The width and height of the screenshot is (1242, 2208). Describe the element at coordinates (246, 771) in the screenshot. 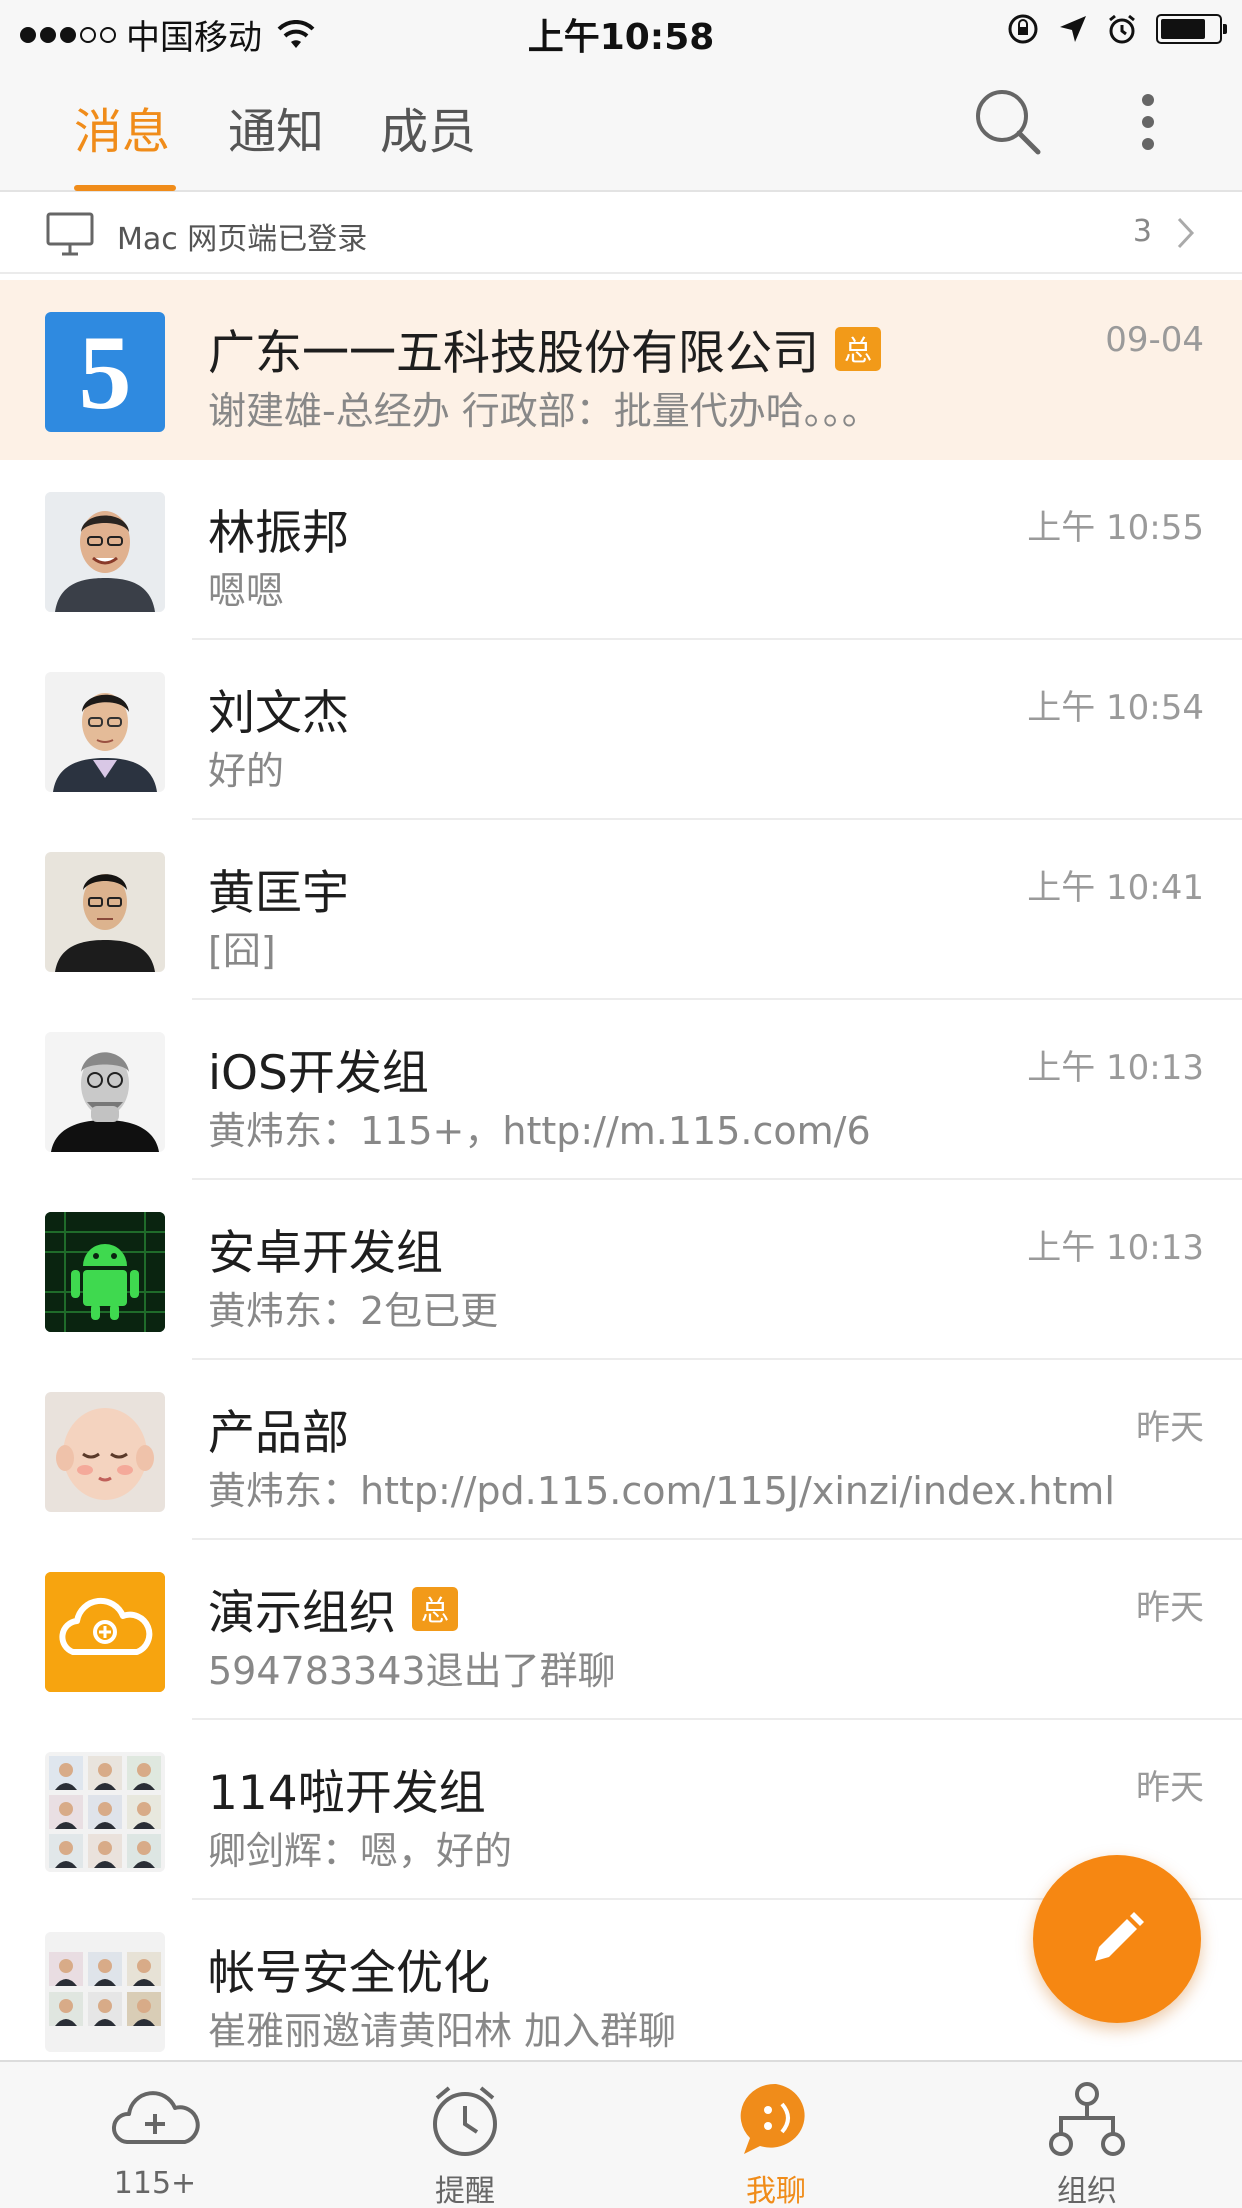

I see `conversation-preview: 好的` at that location.